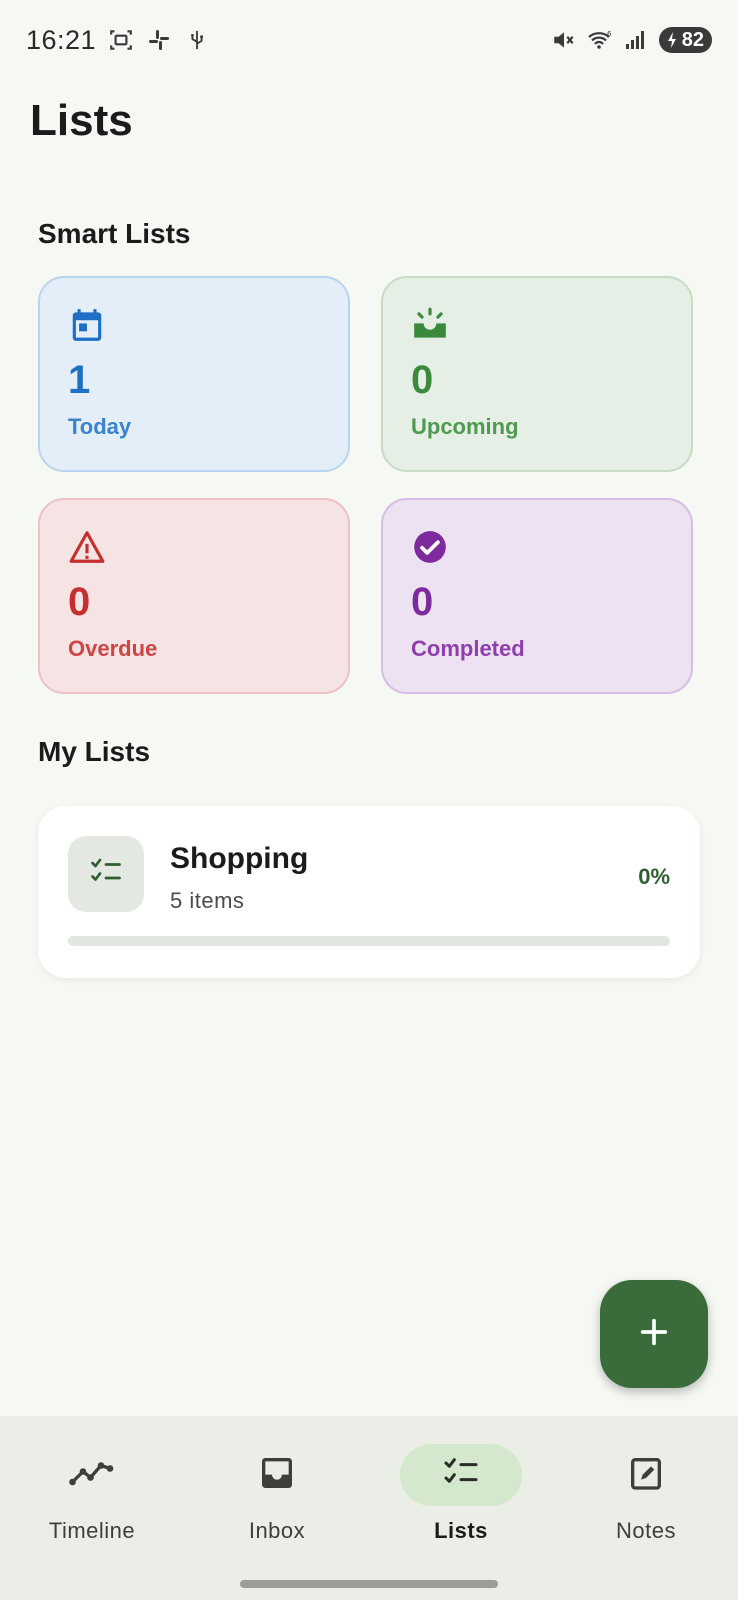  What do you see at coordinates (87, 547) in the screenshot?
I see `warning-icon` at bounding box center [87, 547].